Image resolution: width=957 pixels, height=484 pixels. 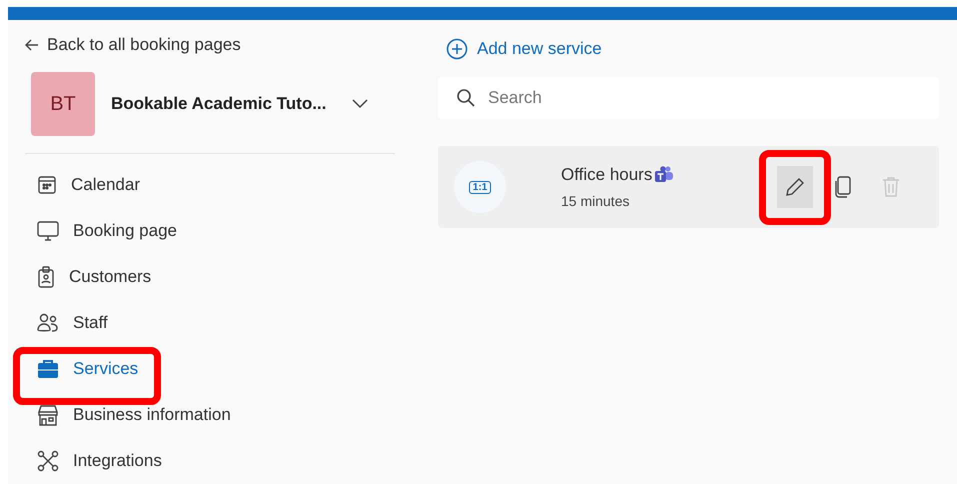 What do you see at coordinates (69, 322) in the screenshot?
I see `sidebar-item: Staff` at bounding box center [69, 322].